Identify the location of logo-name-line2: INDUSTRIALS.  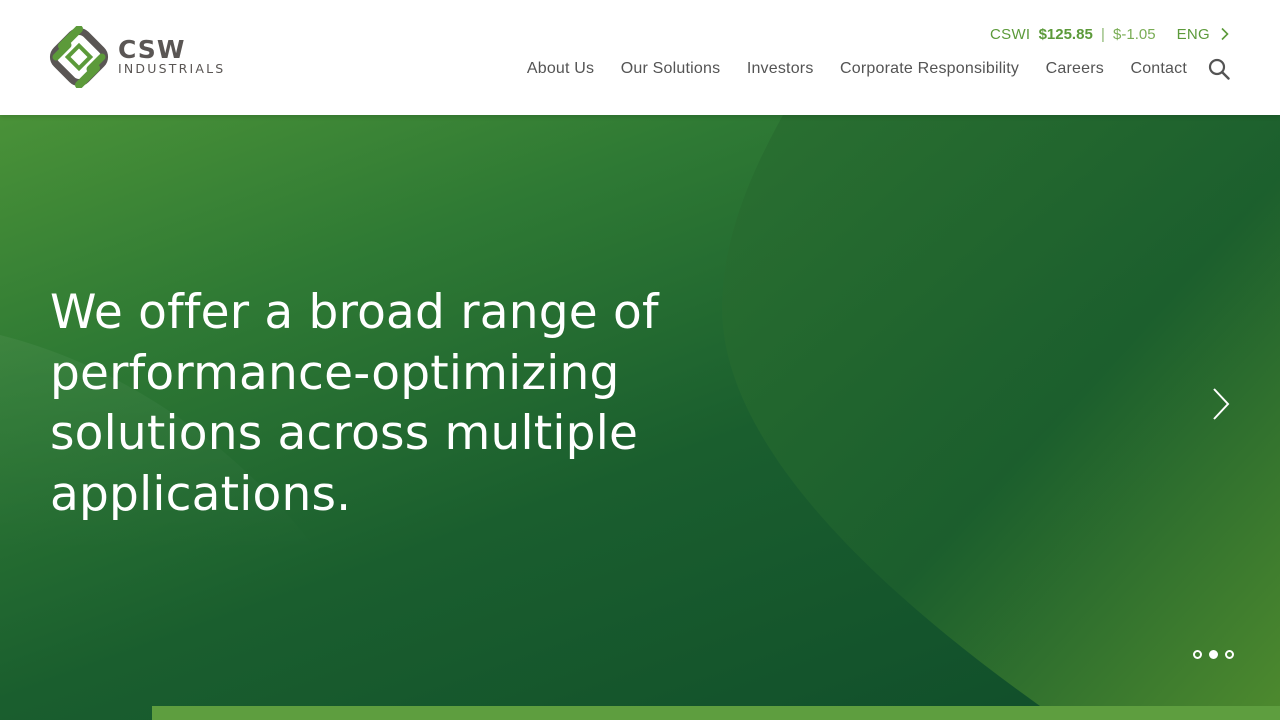
(172, 68).